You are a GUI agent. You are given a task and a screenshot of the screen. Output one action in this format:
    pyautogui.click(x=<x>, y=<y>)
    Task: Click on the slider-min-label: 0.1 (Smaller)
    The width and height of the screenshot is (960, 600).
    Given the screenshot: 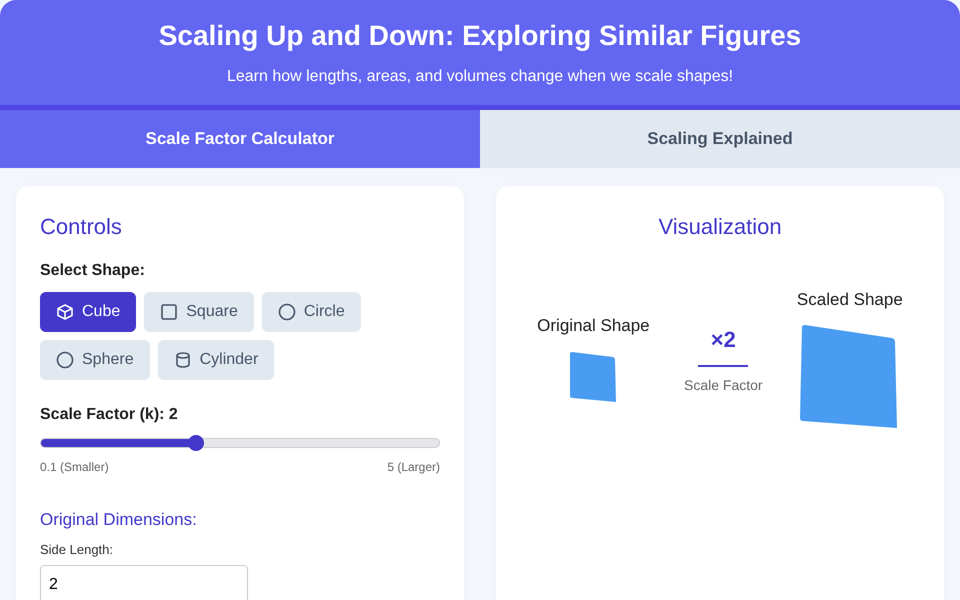 What is the action you would take?
    pyautogui.click(x=74, y=467)
    